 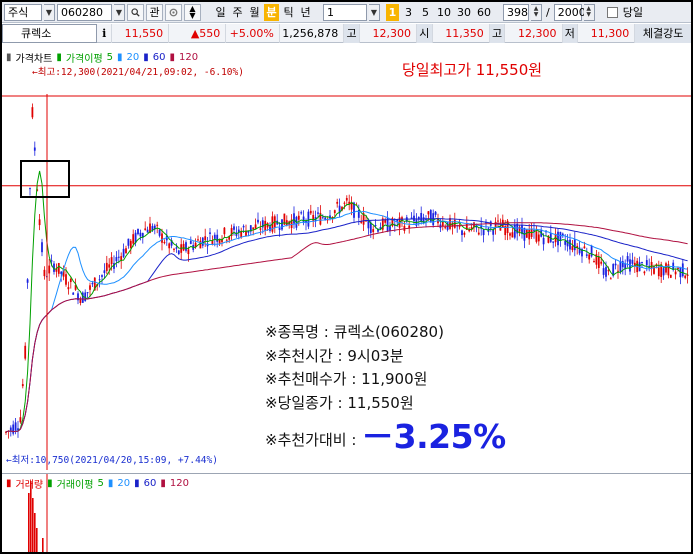 I want to click on period-month: 월, so click(x=254, y=12).